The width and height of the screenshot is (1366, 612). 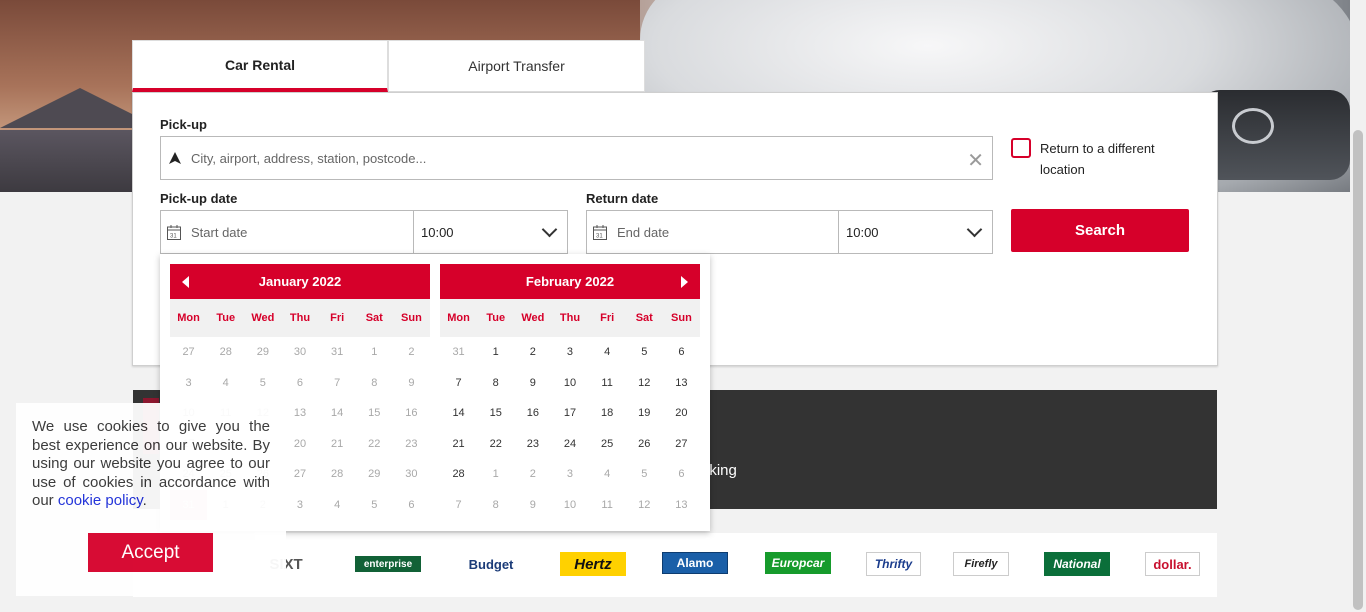 What do you see at coordinates (287, 232) in the screenshot?
I see `pickup-date-input: 31 Start date` at bounding box center [287, 232].